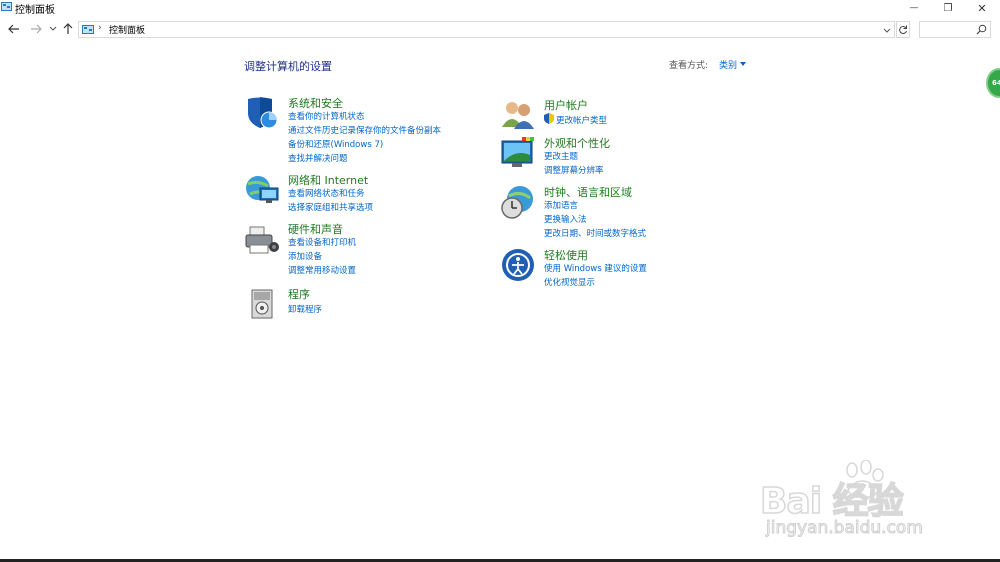 This screenshot has height=562, width=1000. What do you see at coordinates (569, 282) in the screenshot?
I see `link-optimize-visual: 优化视觉显示` at bounding box center [569, 282].